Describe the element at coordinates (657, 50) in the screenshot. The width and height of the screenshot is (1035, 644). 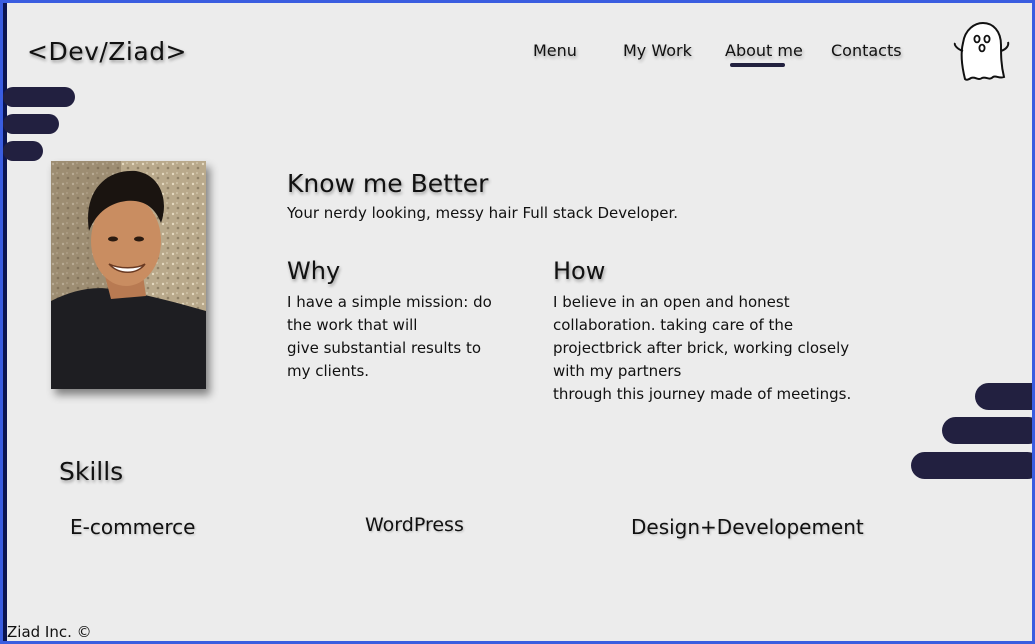
I see `nav-my-work: My Work` at that location.